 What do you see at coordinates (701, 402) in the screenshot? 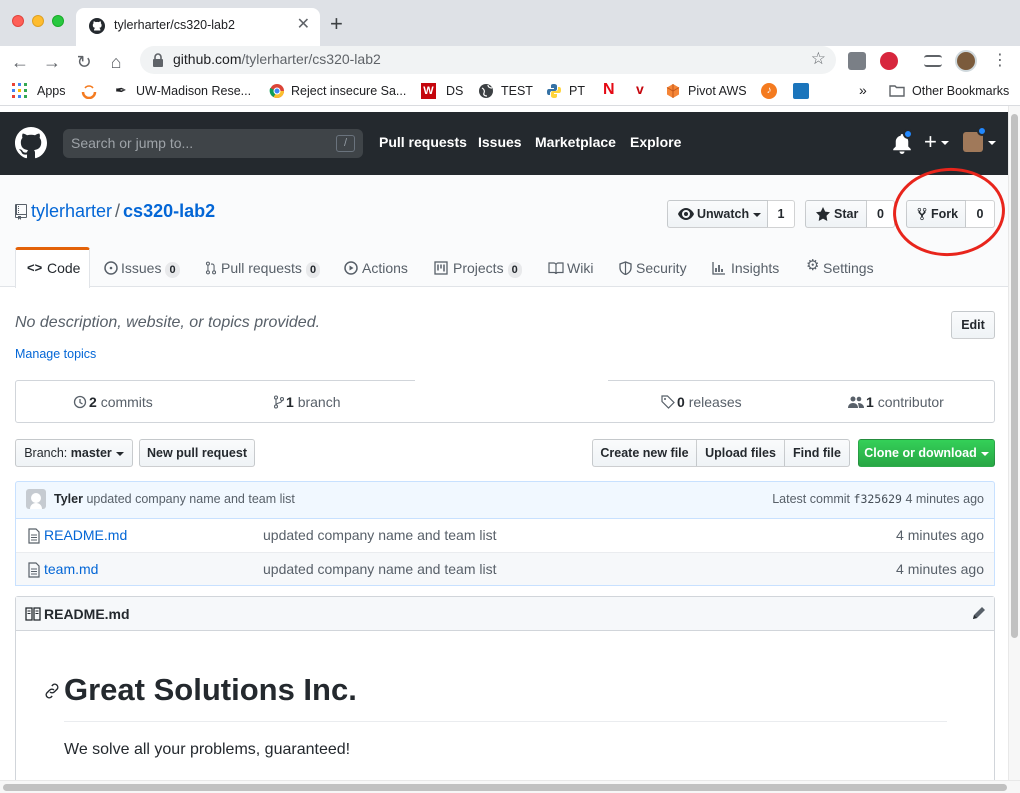
I see `releases-link: 0 releases` at bounding box center [701, 402].